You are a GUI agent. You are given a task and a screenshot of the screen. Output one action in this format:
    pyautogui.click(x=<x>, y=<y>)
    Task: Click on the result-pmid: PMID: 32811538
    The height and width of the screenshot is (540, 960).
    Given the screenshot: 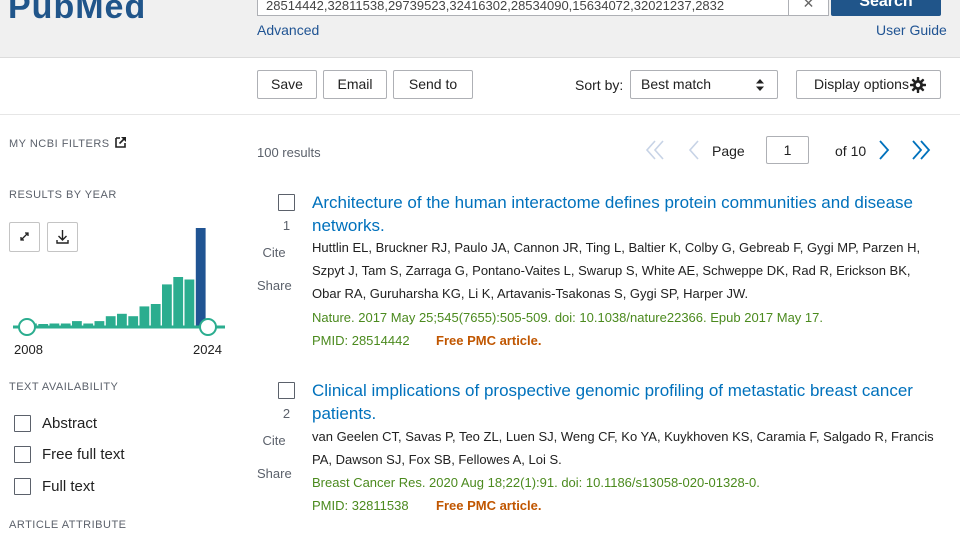 What is the action you would take?
    pyautogui.click(x=360, y=505)
    